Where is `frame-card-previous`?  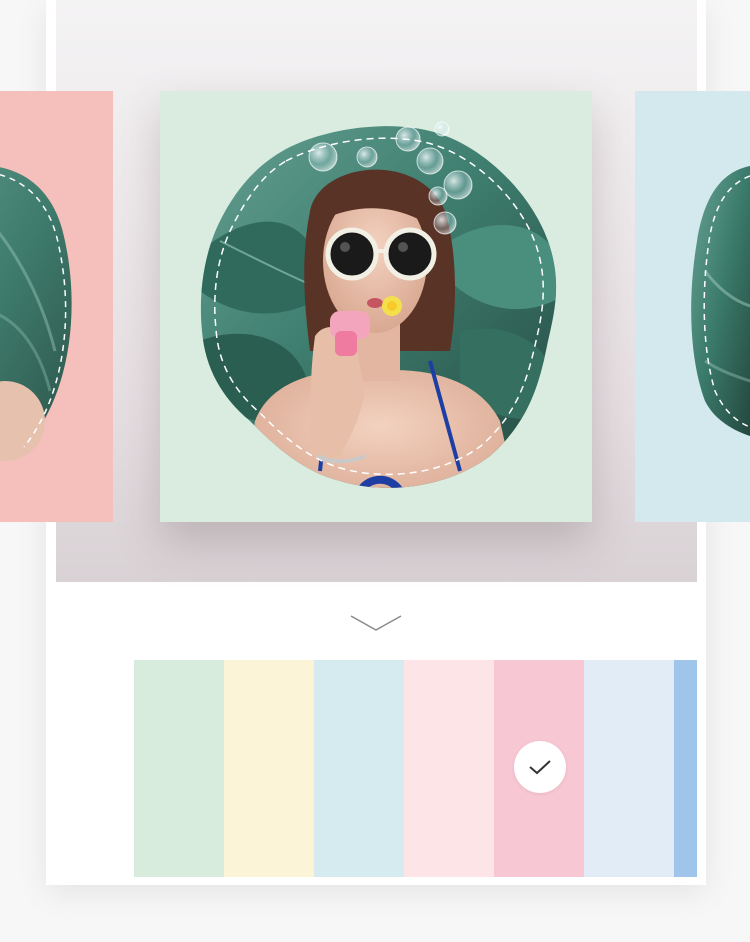
frame-card-previous is located at coordinates (56, 306).